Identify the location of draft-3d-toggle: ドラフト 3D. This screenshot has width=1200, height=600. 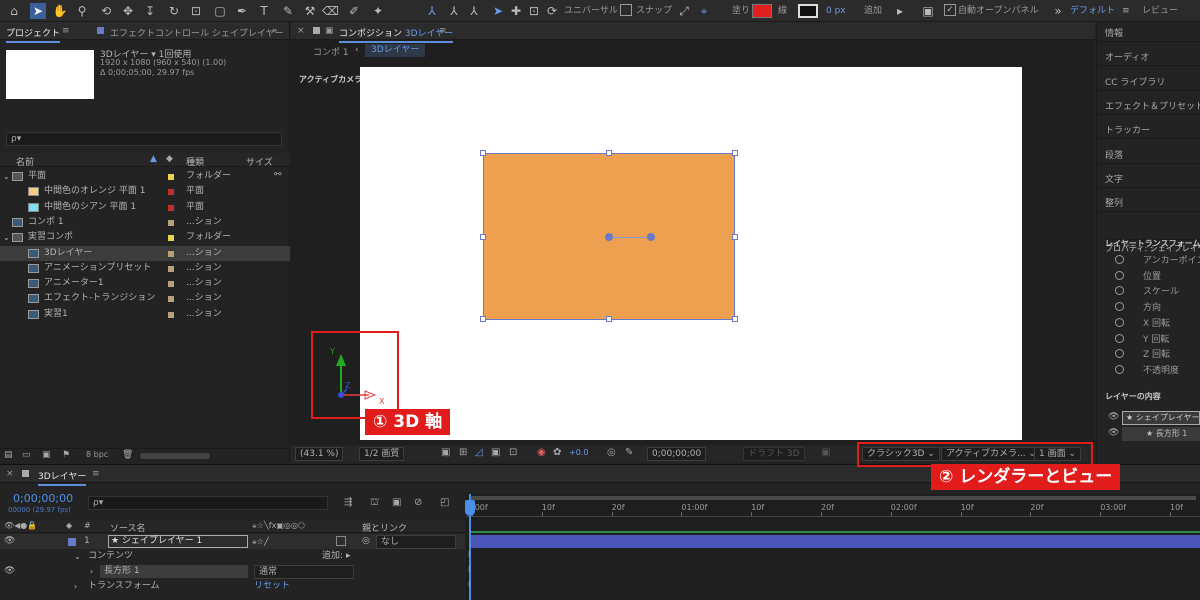
(774, 454).